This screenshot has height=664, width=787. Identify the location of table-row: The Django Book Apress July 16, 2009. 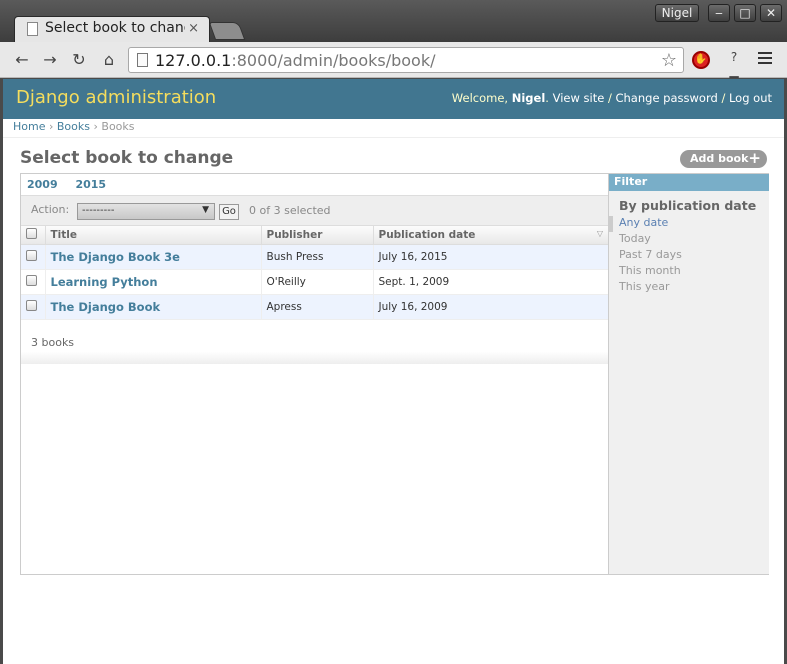
(314, 307).